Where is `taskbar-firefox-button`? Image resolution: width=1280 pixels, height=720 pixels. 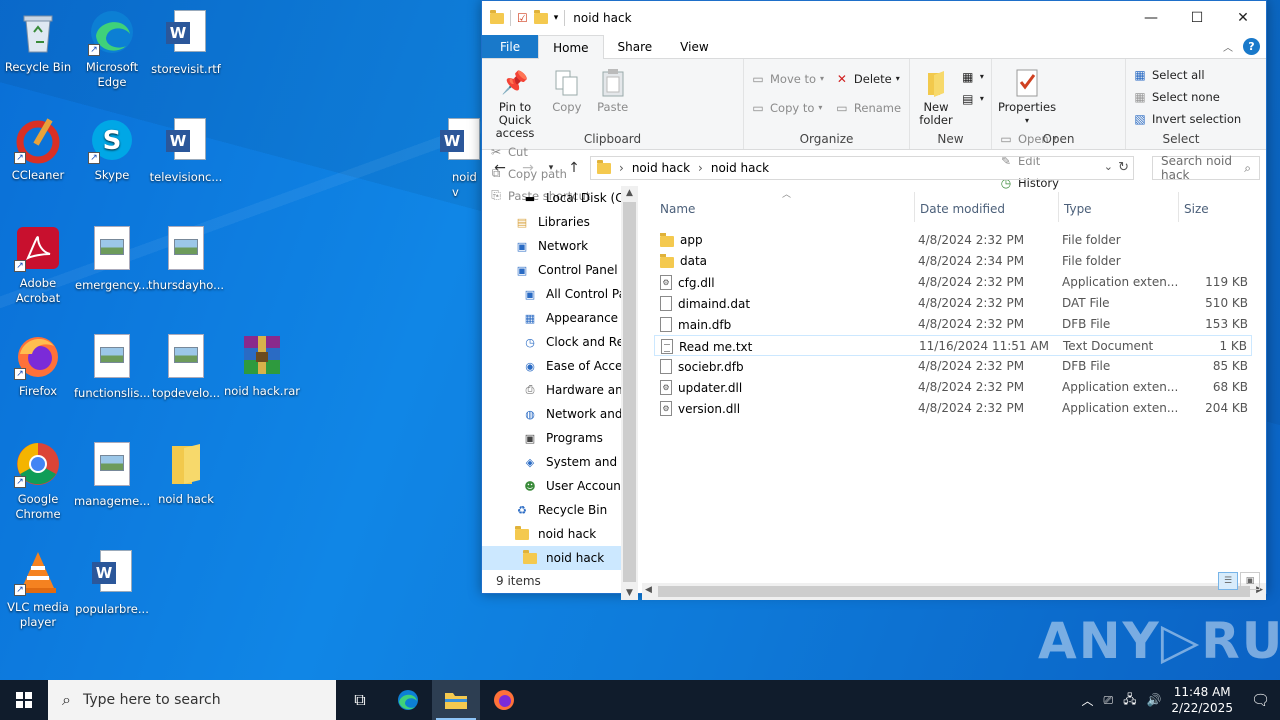 taskbar-firefox-button is located at coordinates (504, 700).